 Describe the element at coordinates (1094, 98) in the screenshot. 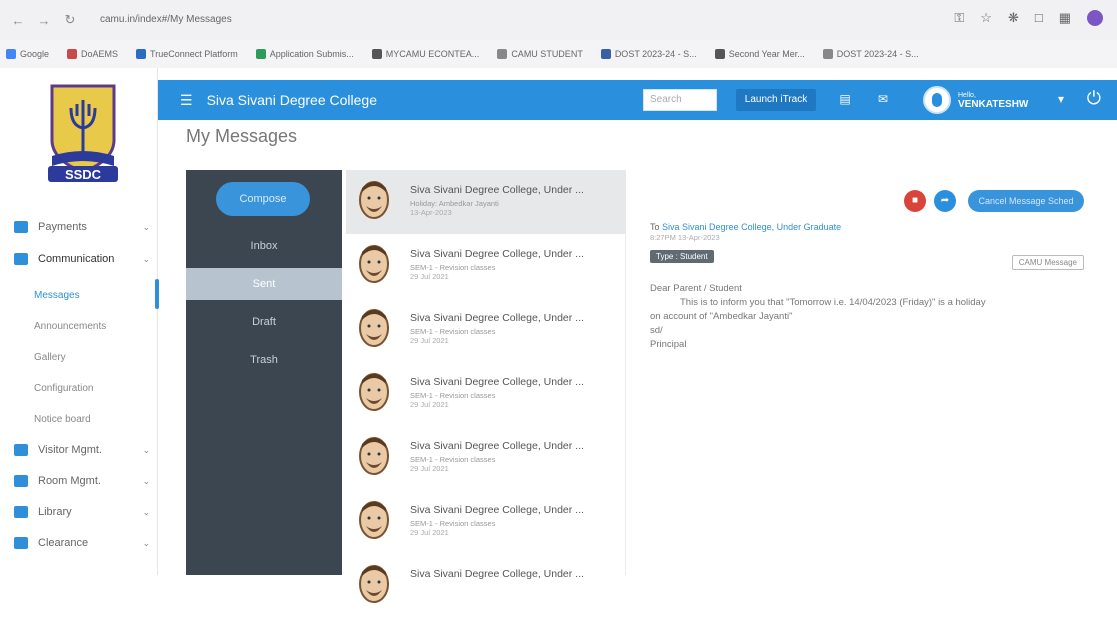

I see `power-icon: ⏻` at that location.